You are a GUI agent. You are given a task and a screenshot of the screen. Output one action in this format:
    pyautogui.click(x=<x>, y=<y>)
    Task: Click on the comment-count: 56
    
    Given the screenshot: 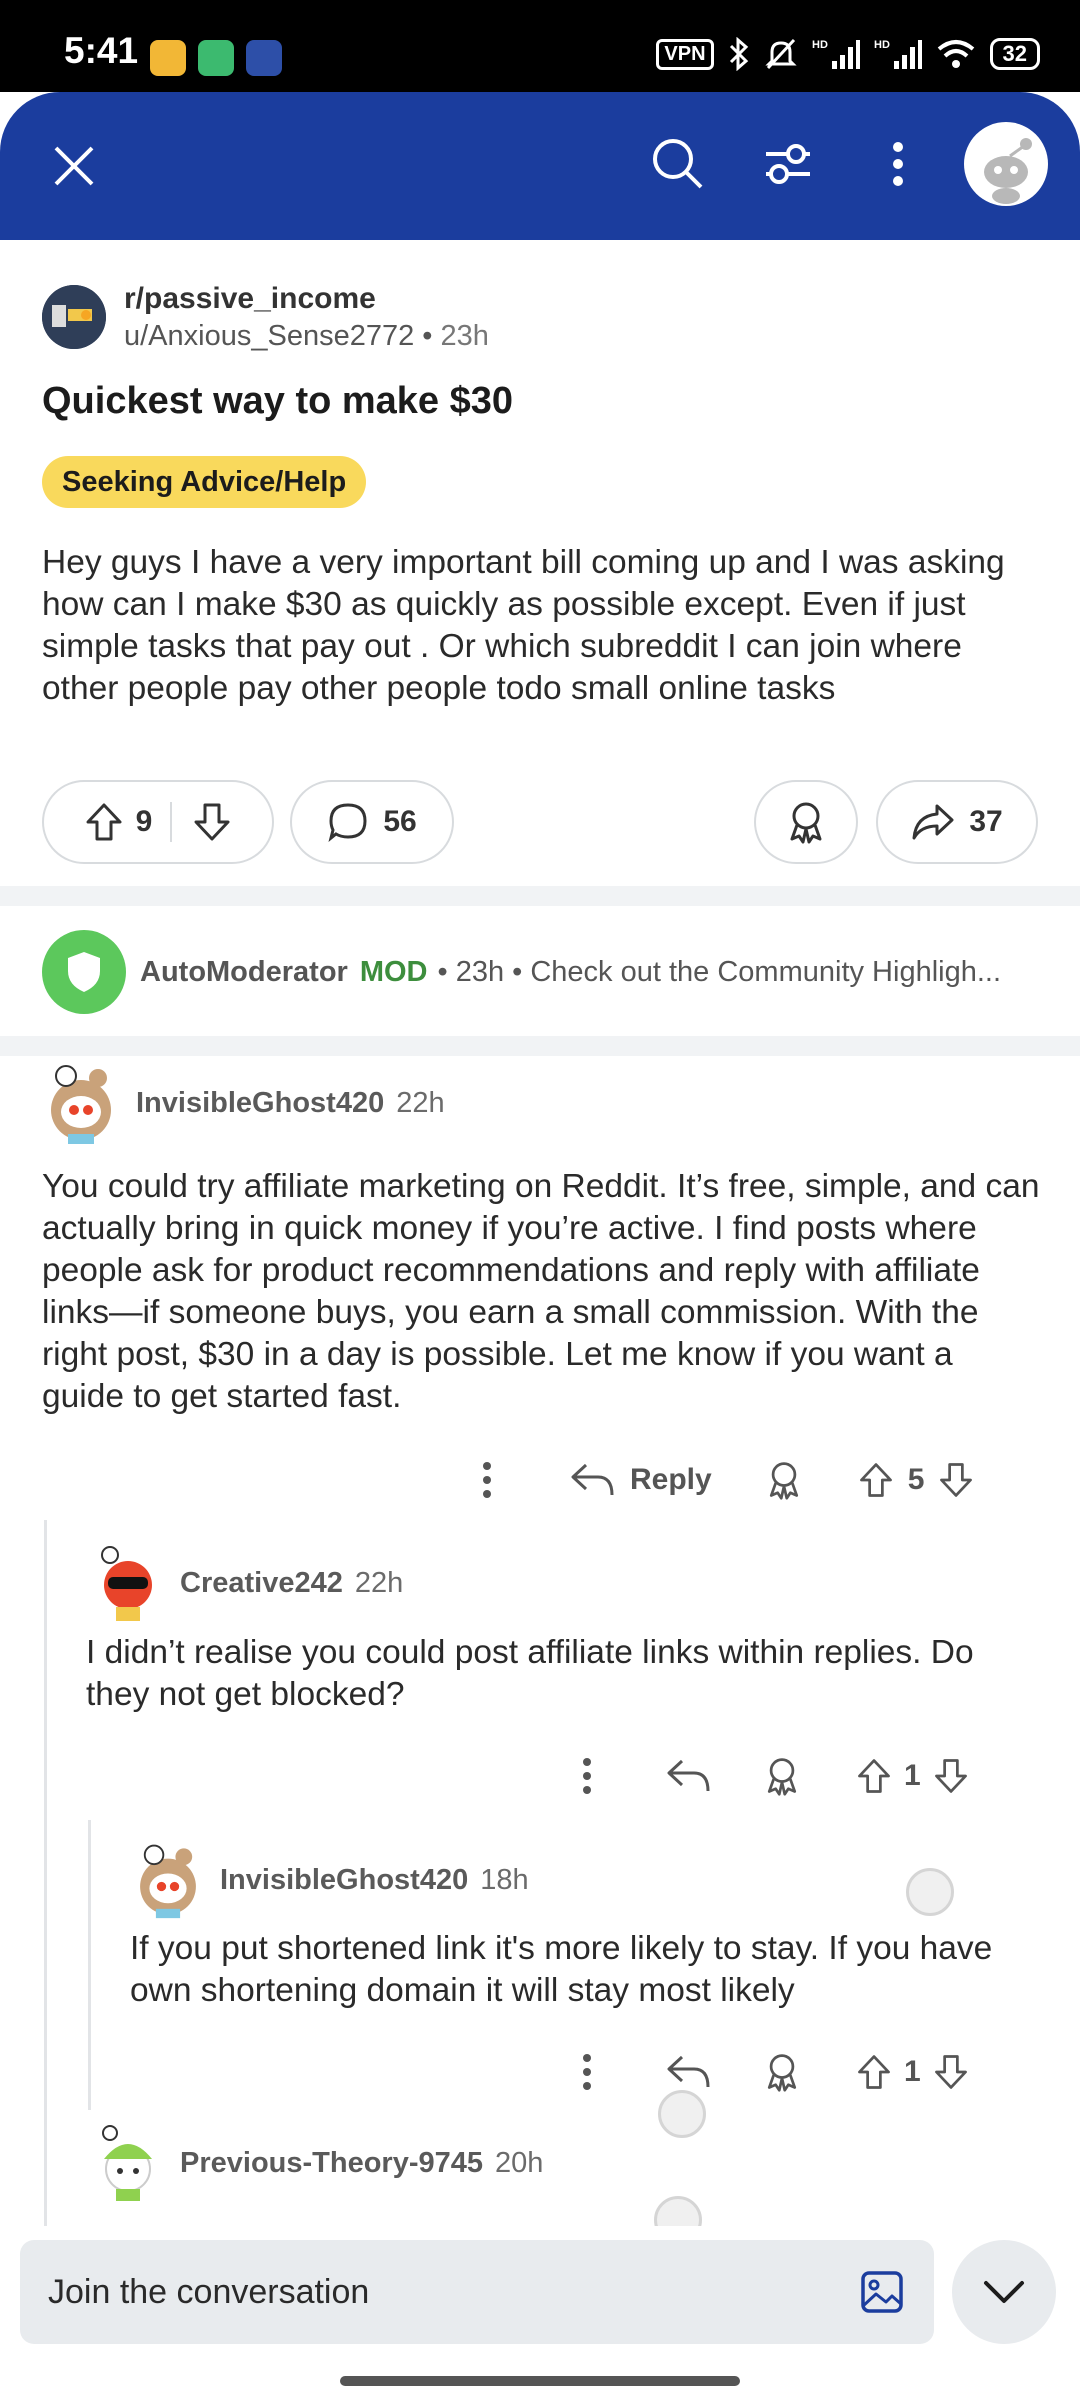 What is the action you would take?
    pyautogui.click(x=400, y=821)
    